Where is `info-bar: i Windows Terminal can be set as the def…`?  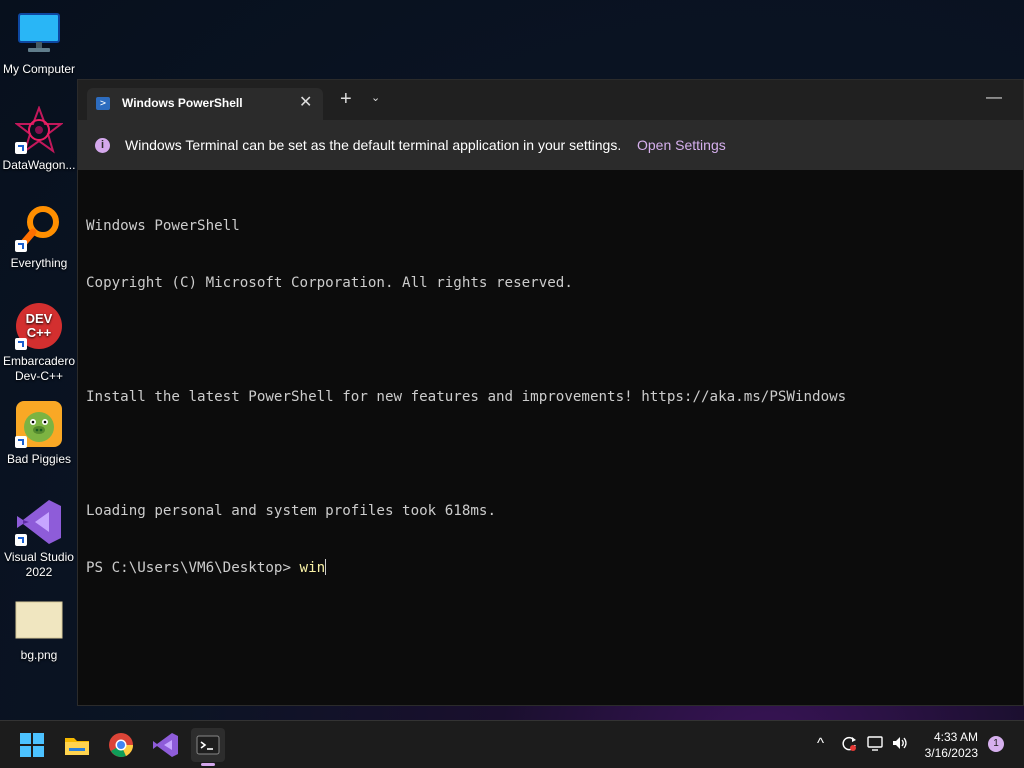
info-bar: i Windows Terminal can be set as the def… is located at coordinates (550, 145).